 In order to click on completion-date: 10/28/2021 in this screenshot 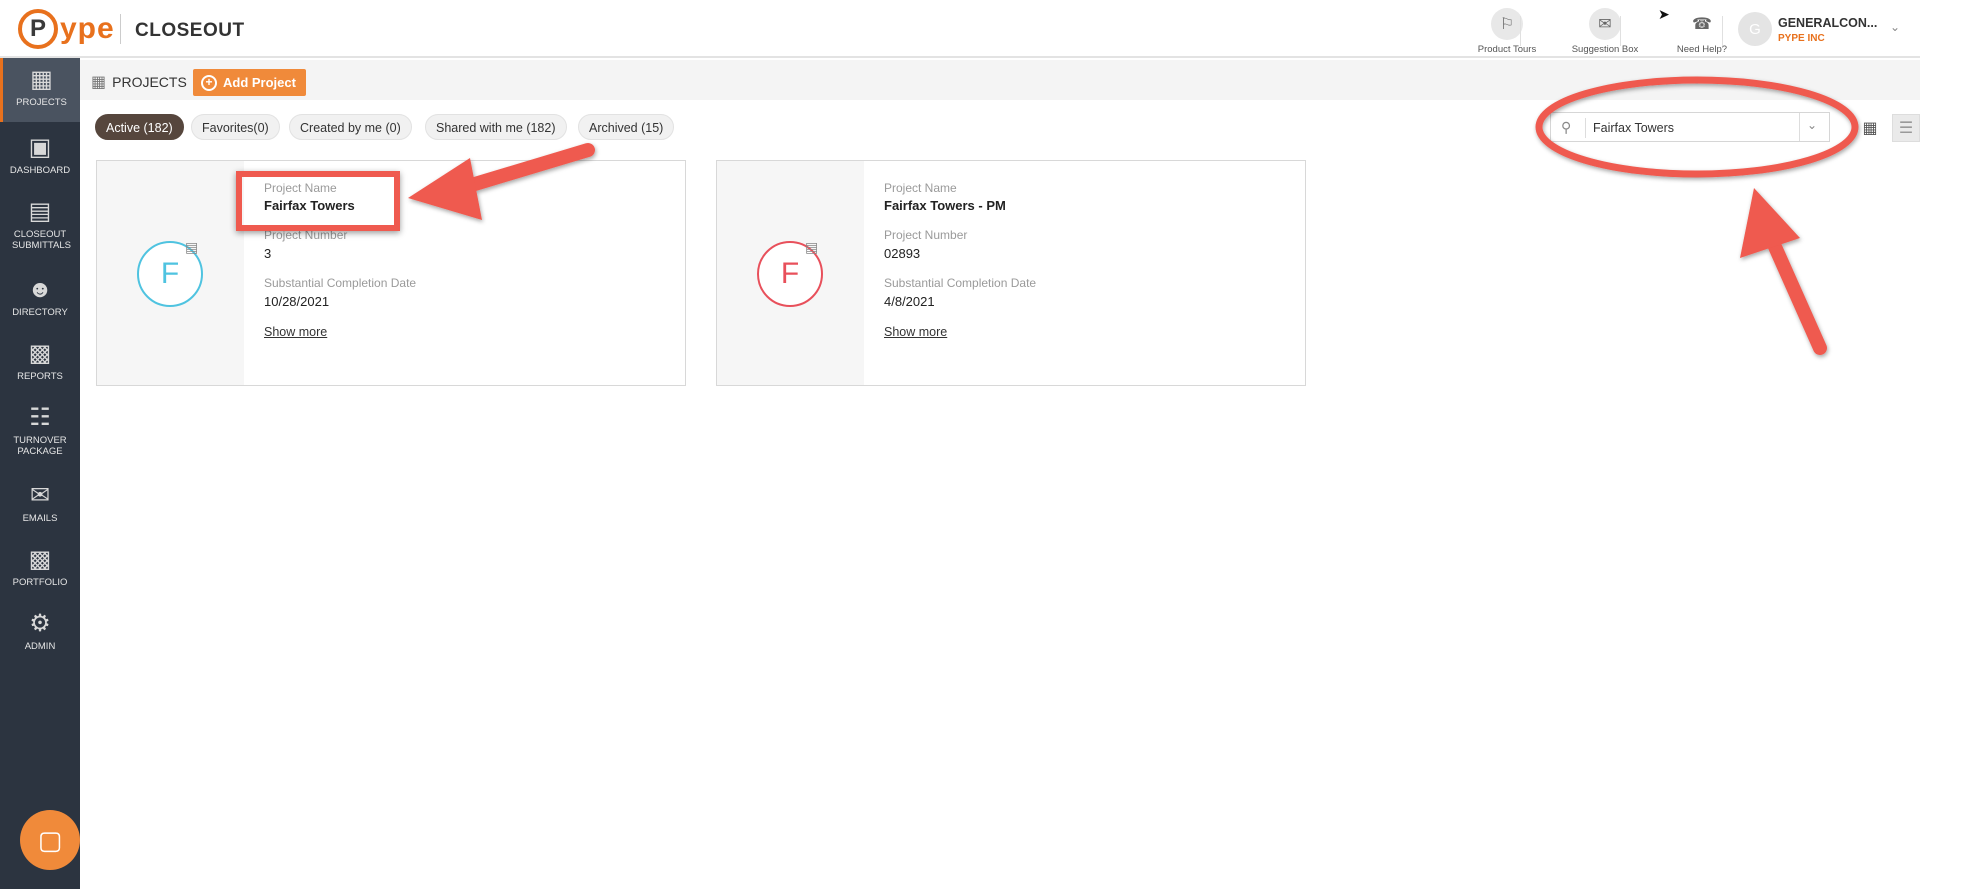, I will do `click(297, 301)`.